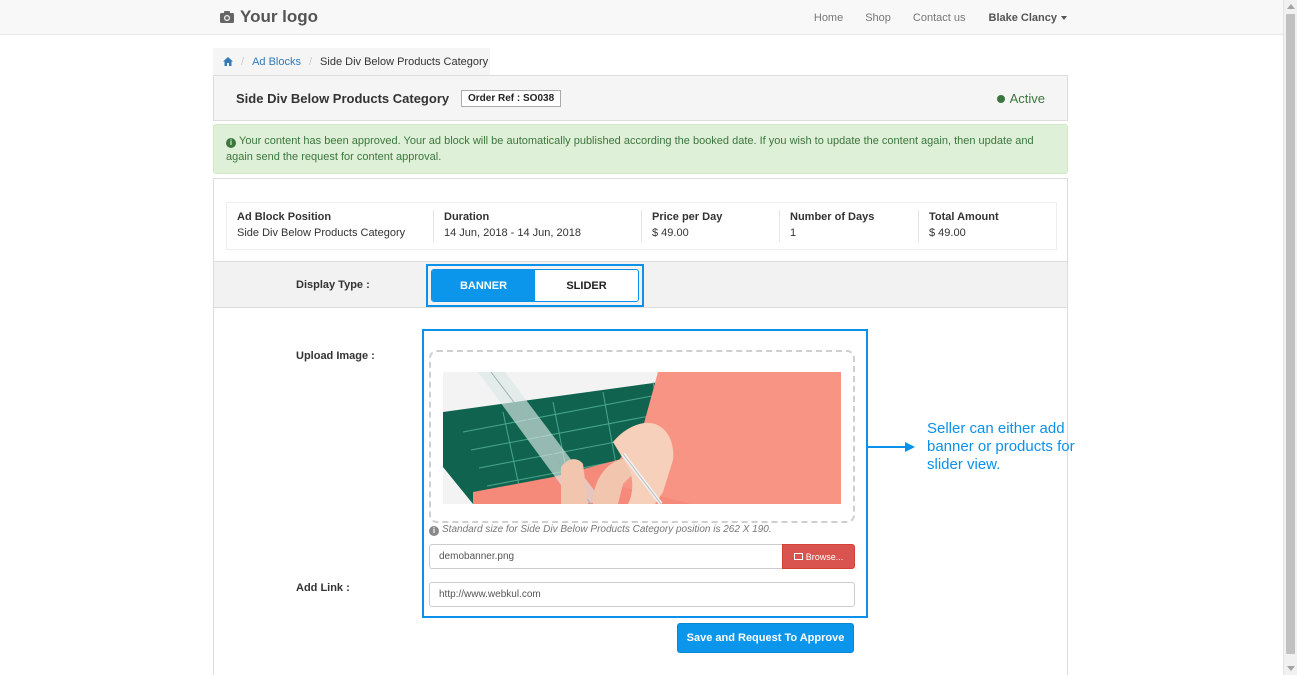 This screenshot has height=675, width=1297. I want to click on status-text: Active, so click(1027, 98).